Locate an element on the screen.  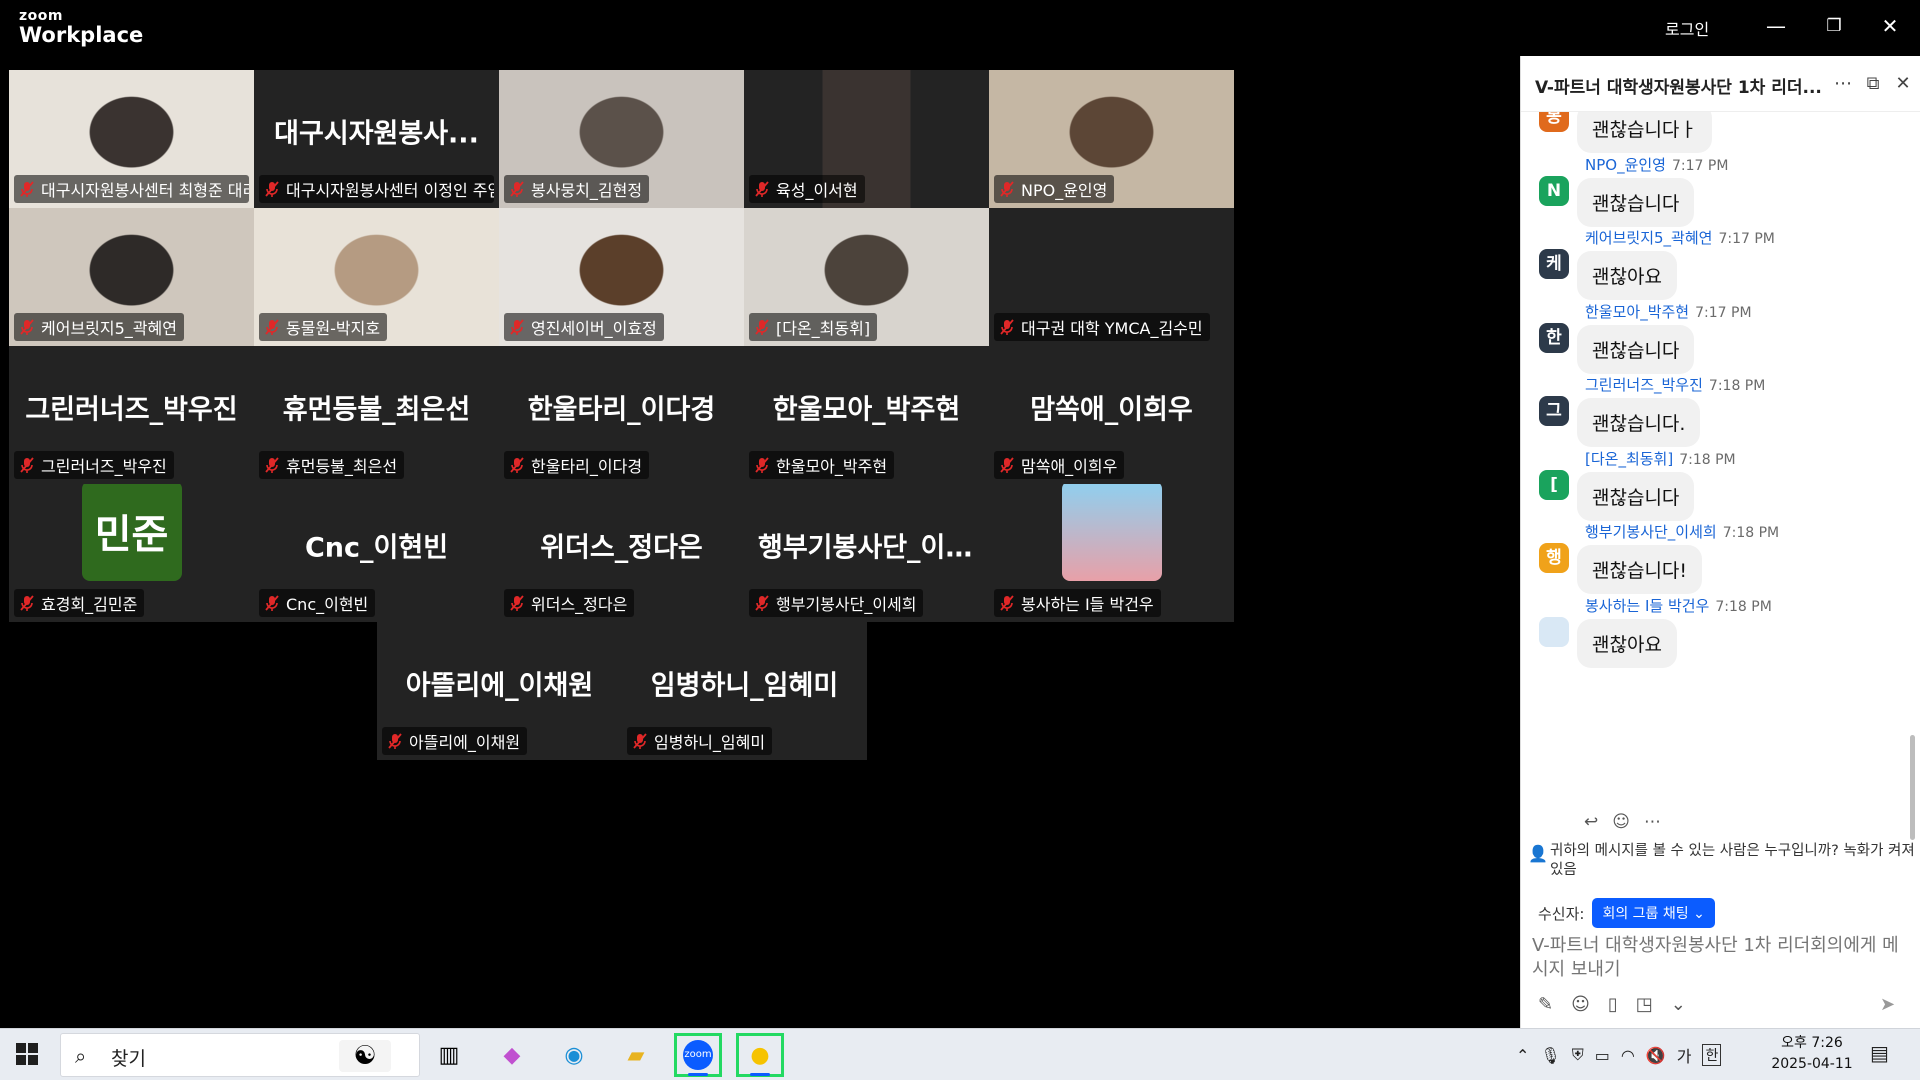
reply-icon: ↩ is located at coordinates (1591, 822).